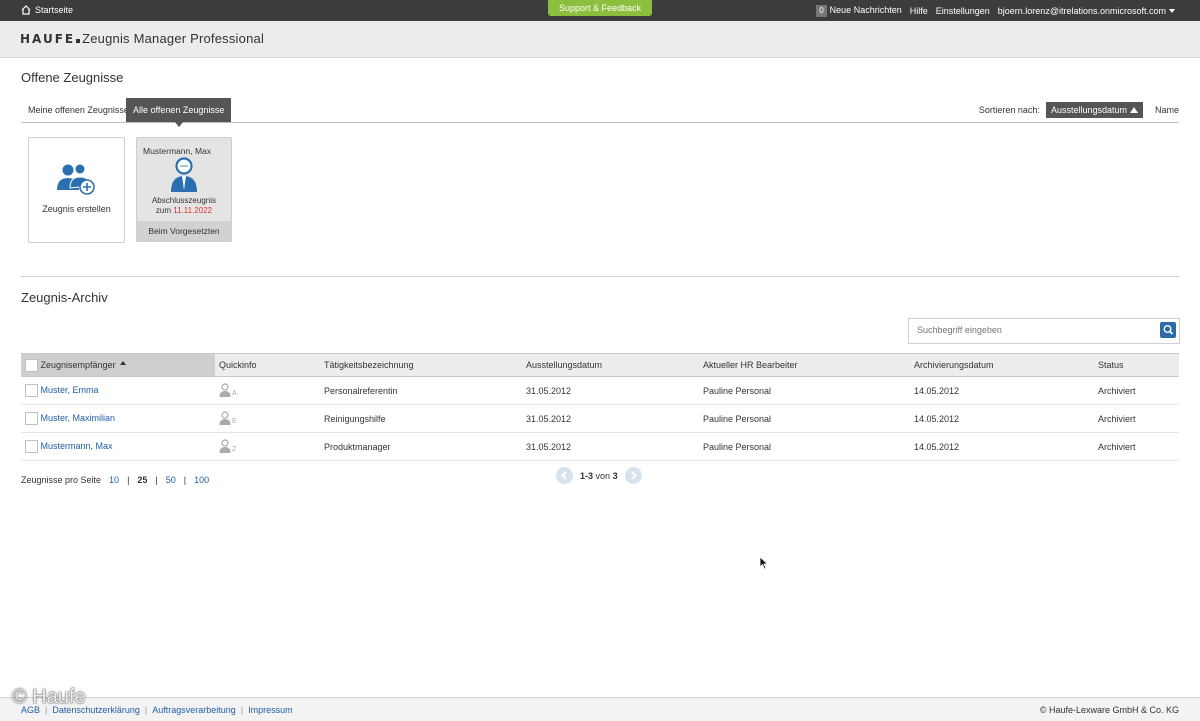 The height and width of the screenshot is (721, 1200). Describe the element at coordinates (1136, 365) in the screenshot. I see `column-header-status: Status` at that location.